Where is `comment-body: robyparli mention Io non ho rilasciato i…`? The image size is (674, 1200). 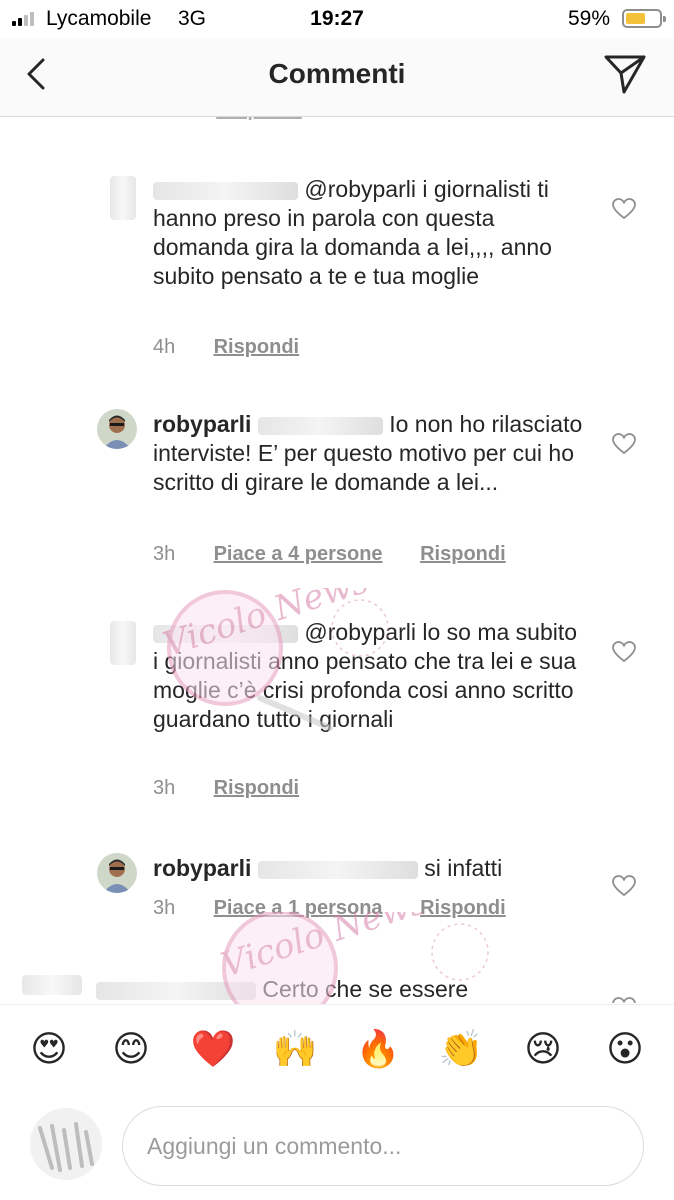 comment-body: robyparli mention Io non ho rilasciato i… is located at coordinates (368, 453).